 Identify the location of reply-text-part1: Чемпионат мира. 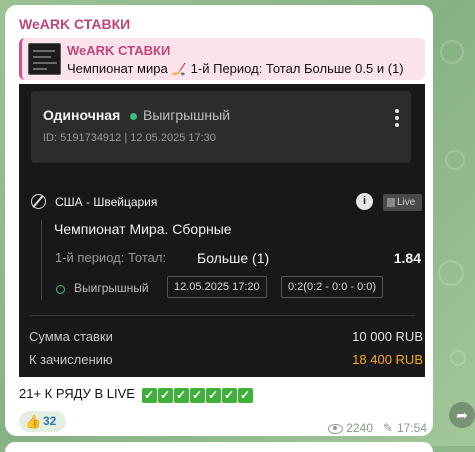
(117, 68).